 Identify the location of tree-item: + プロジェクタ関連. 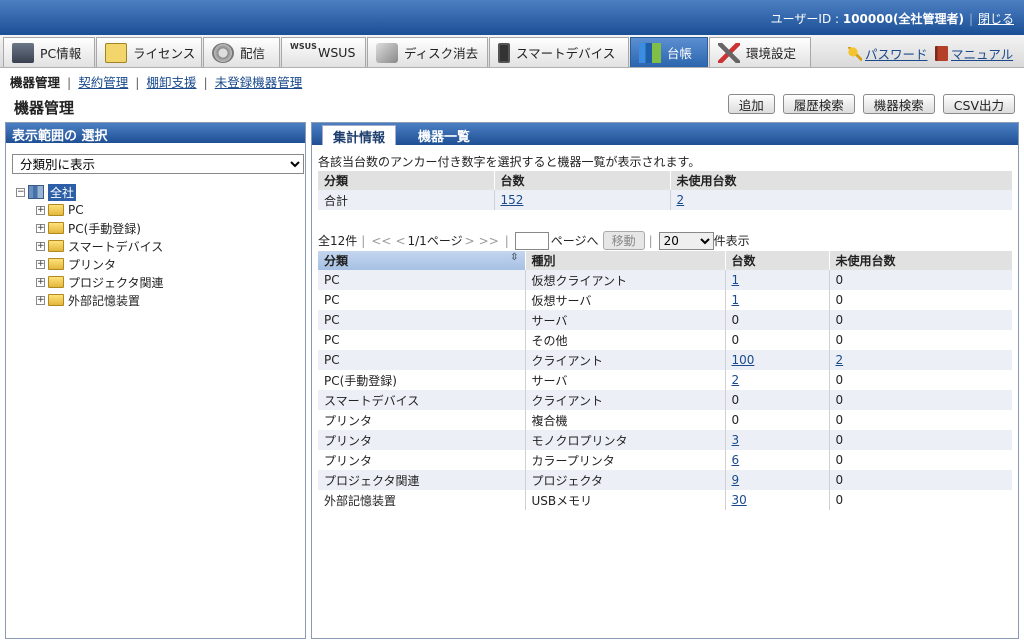
(90, 282).